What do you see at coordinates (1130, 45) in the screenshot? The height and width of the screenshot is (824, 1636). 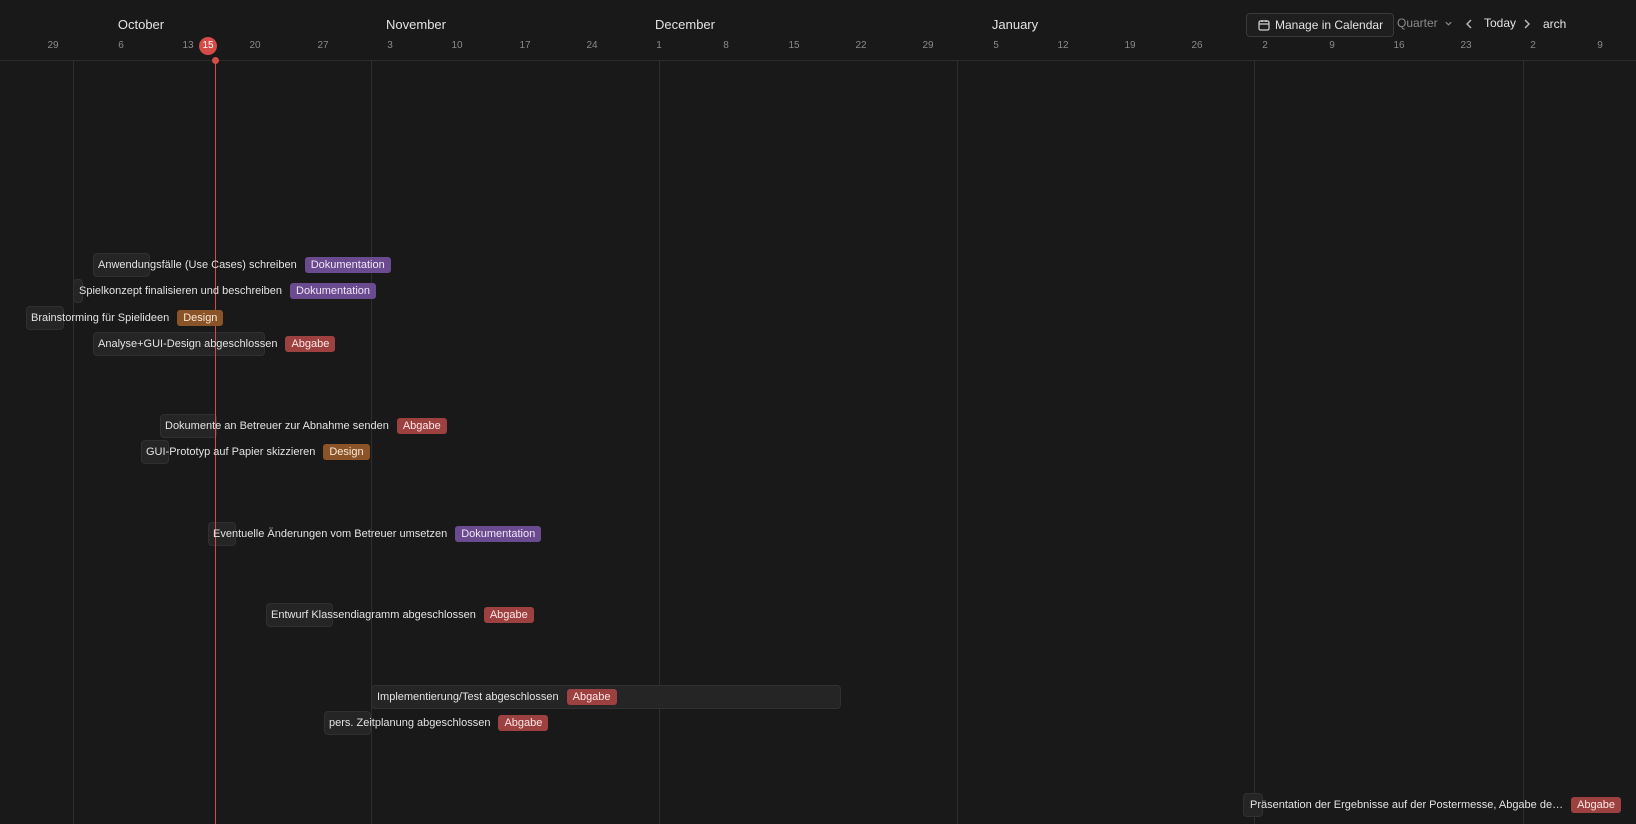 I see `day-label: 19` at bounding box center [1130, 45].